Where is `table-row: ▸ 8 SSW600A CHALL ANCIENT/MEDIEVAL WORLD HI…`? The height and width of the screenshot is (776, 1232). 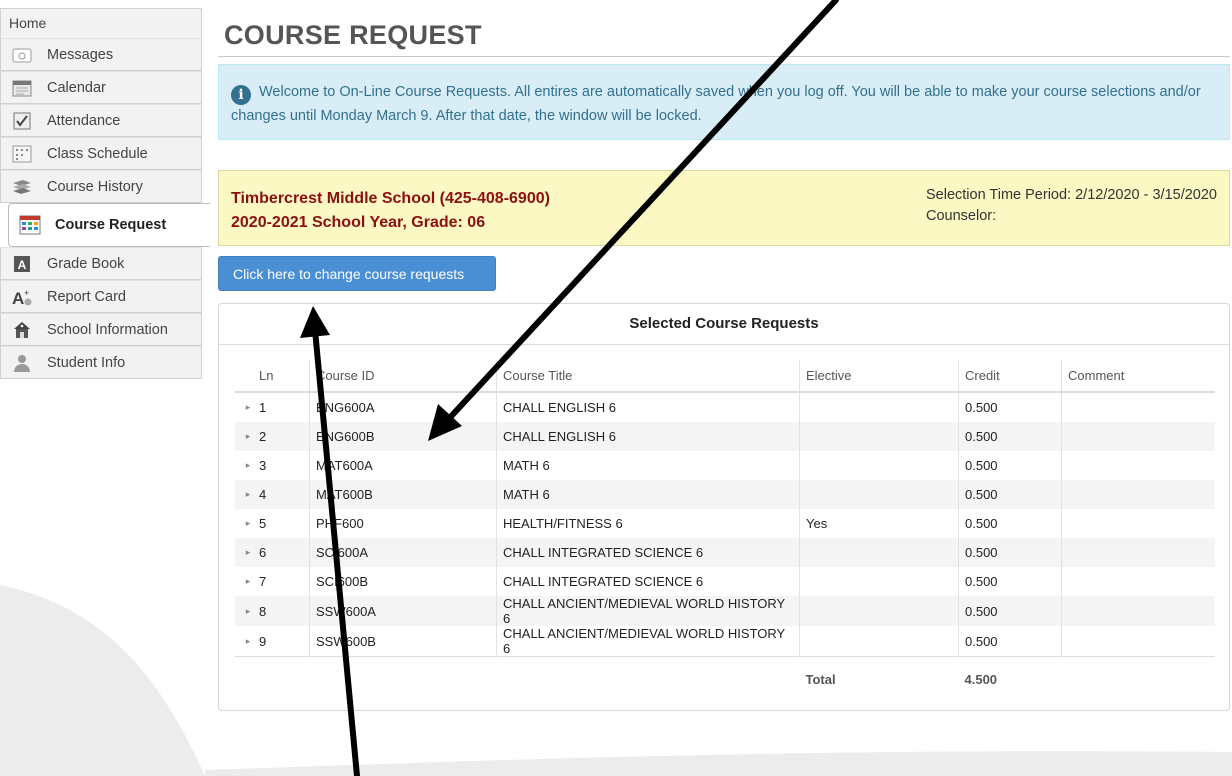
table-row: ▸ 8 SSW600A CHALL ANCIENT/MEDIEVAL WORLD HI… is located at coordinates (725, 611).